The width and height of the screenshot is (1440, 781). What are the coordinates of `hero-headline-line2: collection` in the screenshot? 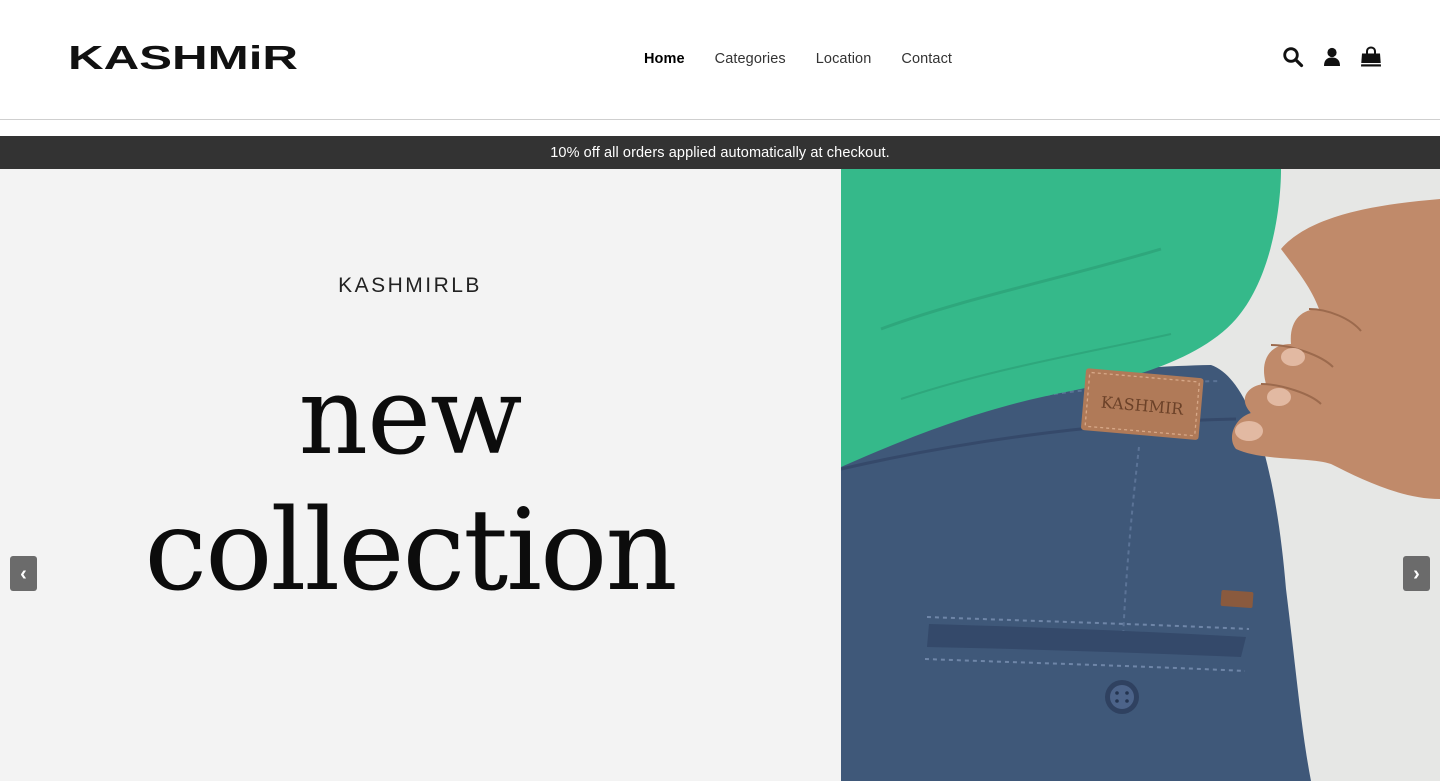 It's located at (410, 551).